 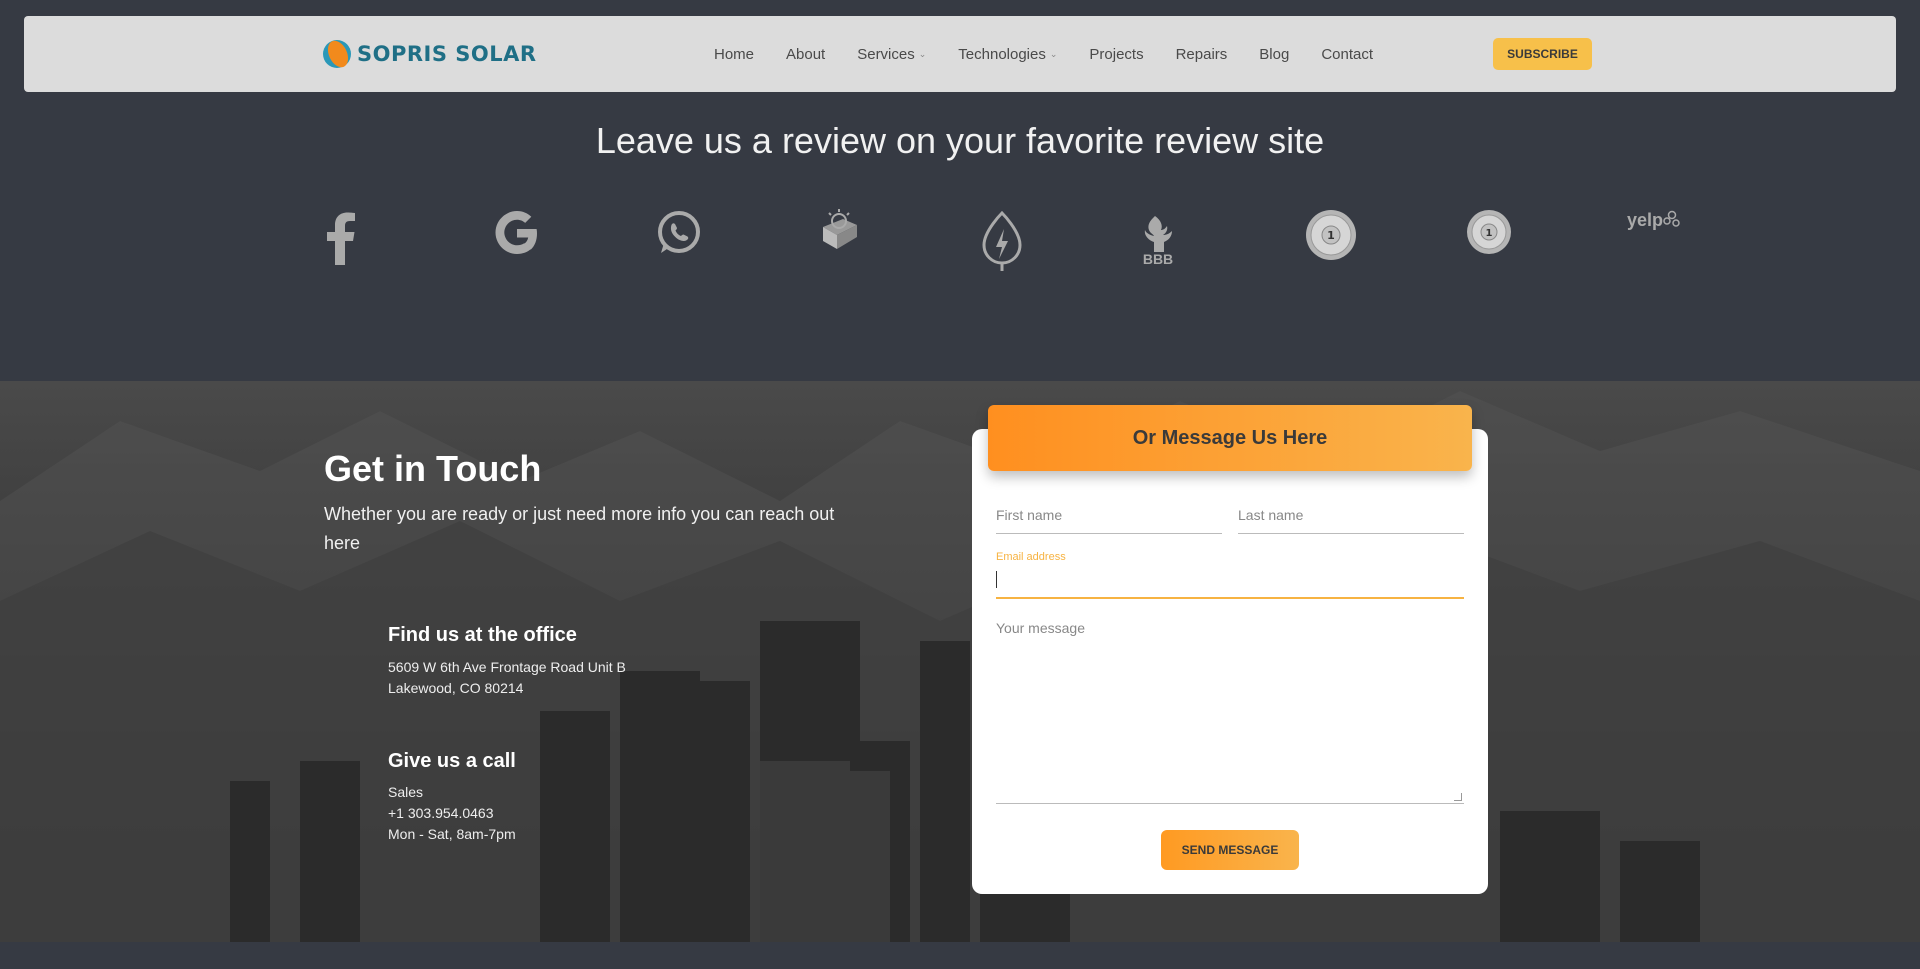 I want to click on energysage-icon, so click(x=1002, y=241).